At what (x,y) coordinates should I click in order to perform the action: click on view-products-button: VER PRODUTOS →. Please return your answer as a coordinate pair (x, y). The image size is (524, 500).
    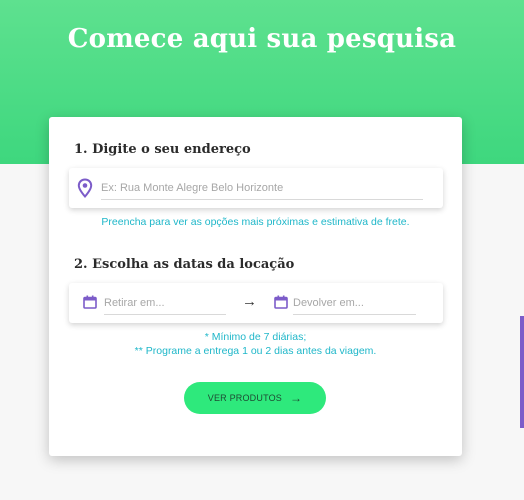
    Looking at the image, I should click on (255, 398).